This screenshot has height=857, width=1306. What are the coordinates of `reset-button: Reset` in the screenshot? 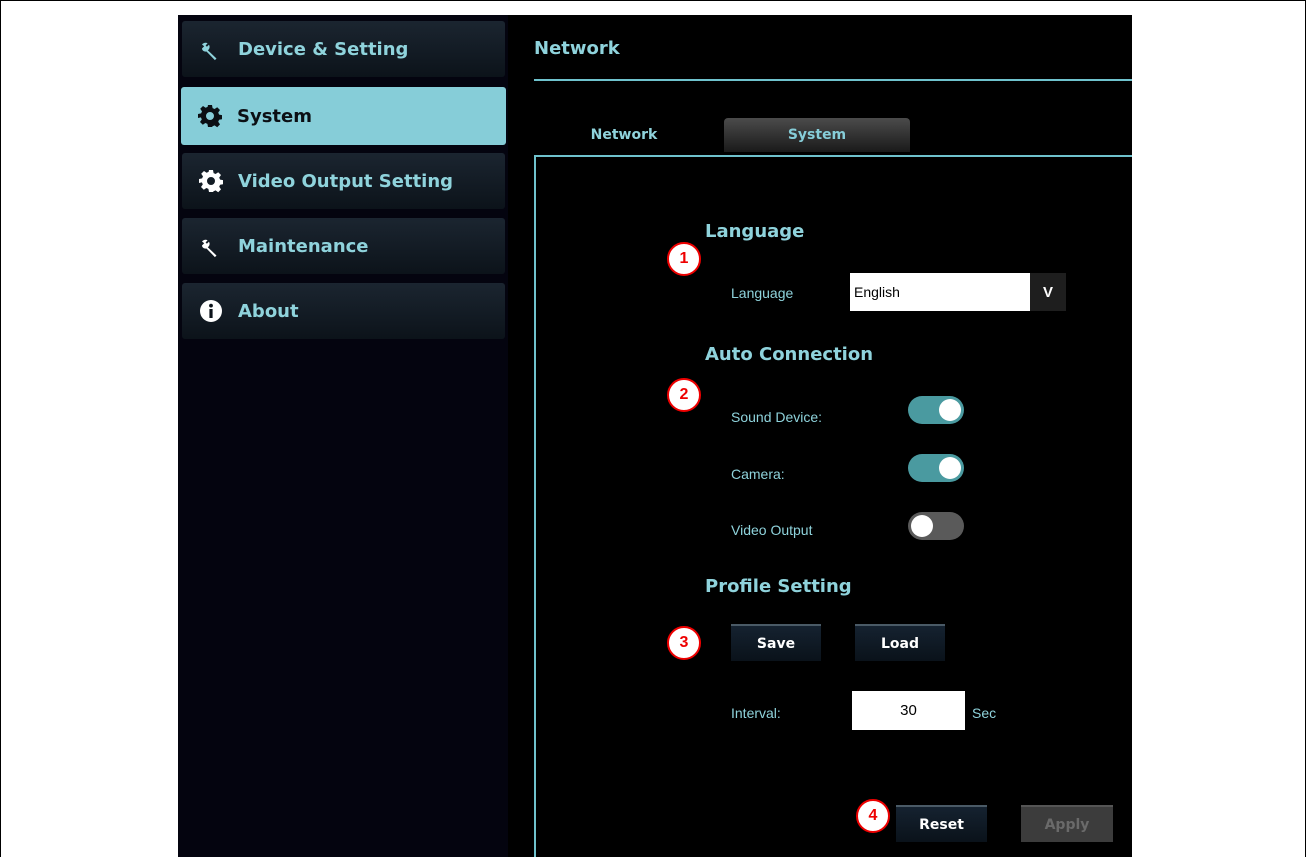 It's located at (941, 823).